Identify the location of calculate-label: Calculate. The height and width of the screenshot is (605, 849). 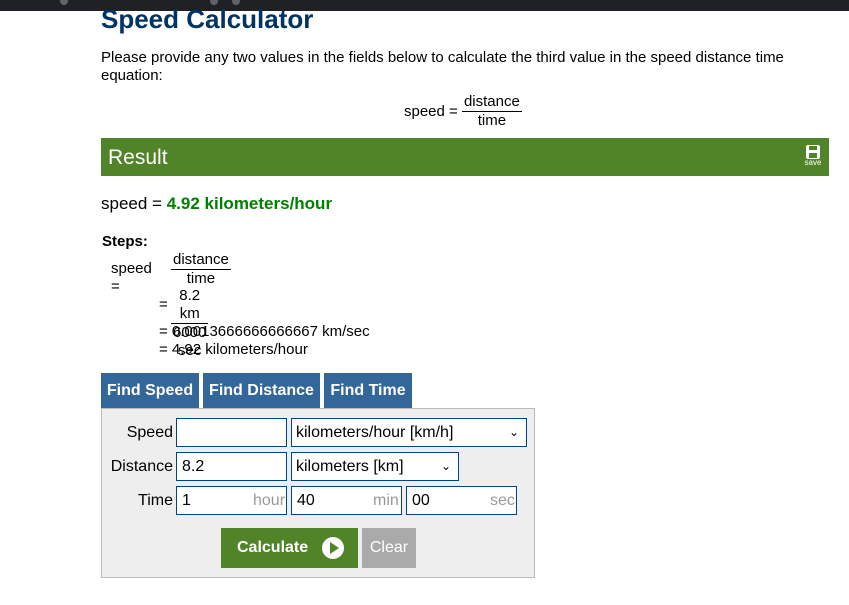
(273, 547).